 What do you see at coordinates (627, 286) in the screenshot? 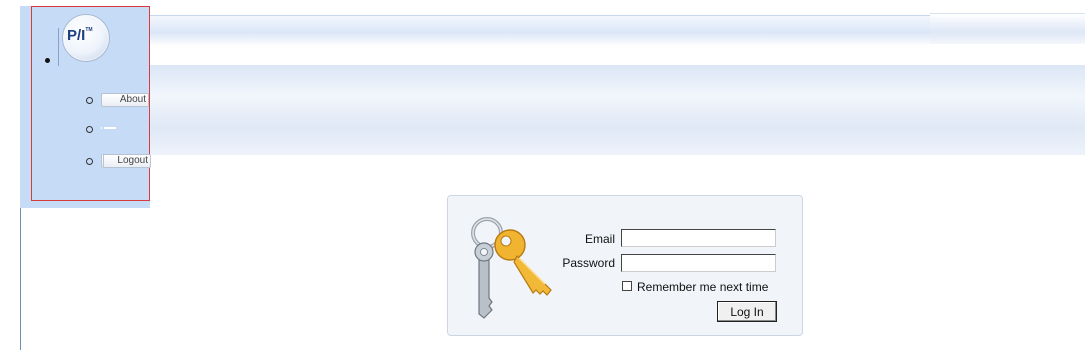
I see `remember-checkbox` at bounding box center [627, 286].